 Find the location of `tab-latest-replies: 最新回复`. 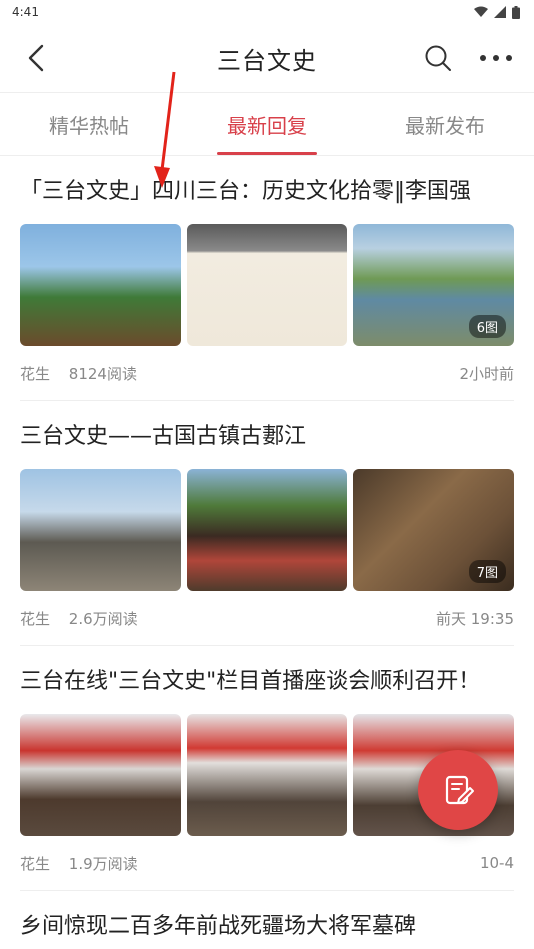

tab-latest-replies: 最新回复 is located at coordinates (267, 124).